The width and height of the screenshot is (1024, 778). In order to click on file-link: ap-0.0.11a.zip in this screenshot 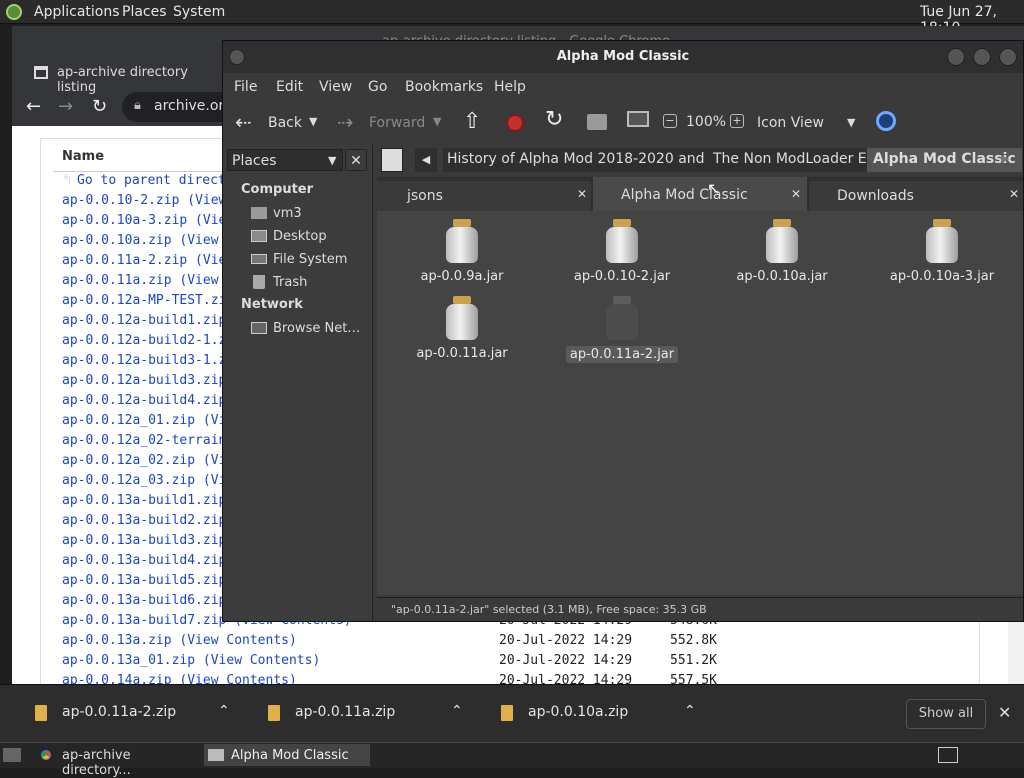, I will do `click(117, 280)`.